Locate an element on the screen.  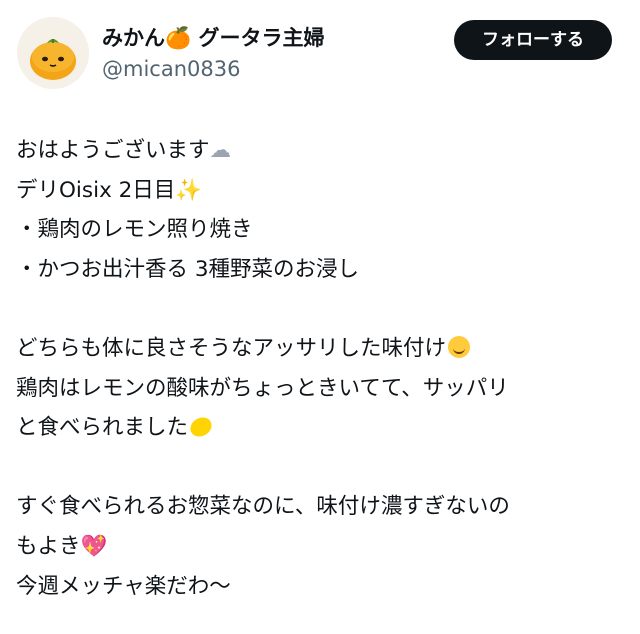
post-line-text: どちらも体に良さそうなアッサリした味付け is located at coordinates (231, 348).